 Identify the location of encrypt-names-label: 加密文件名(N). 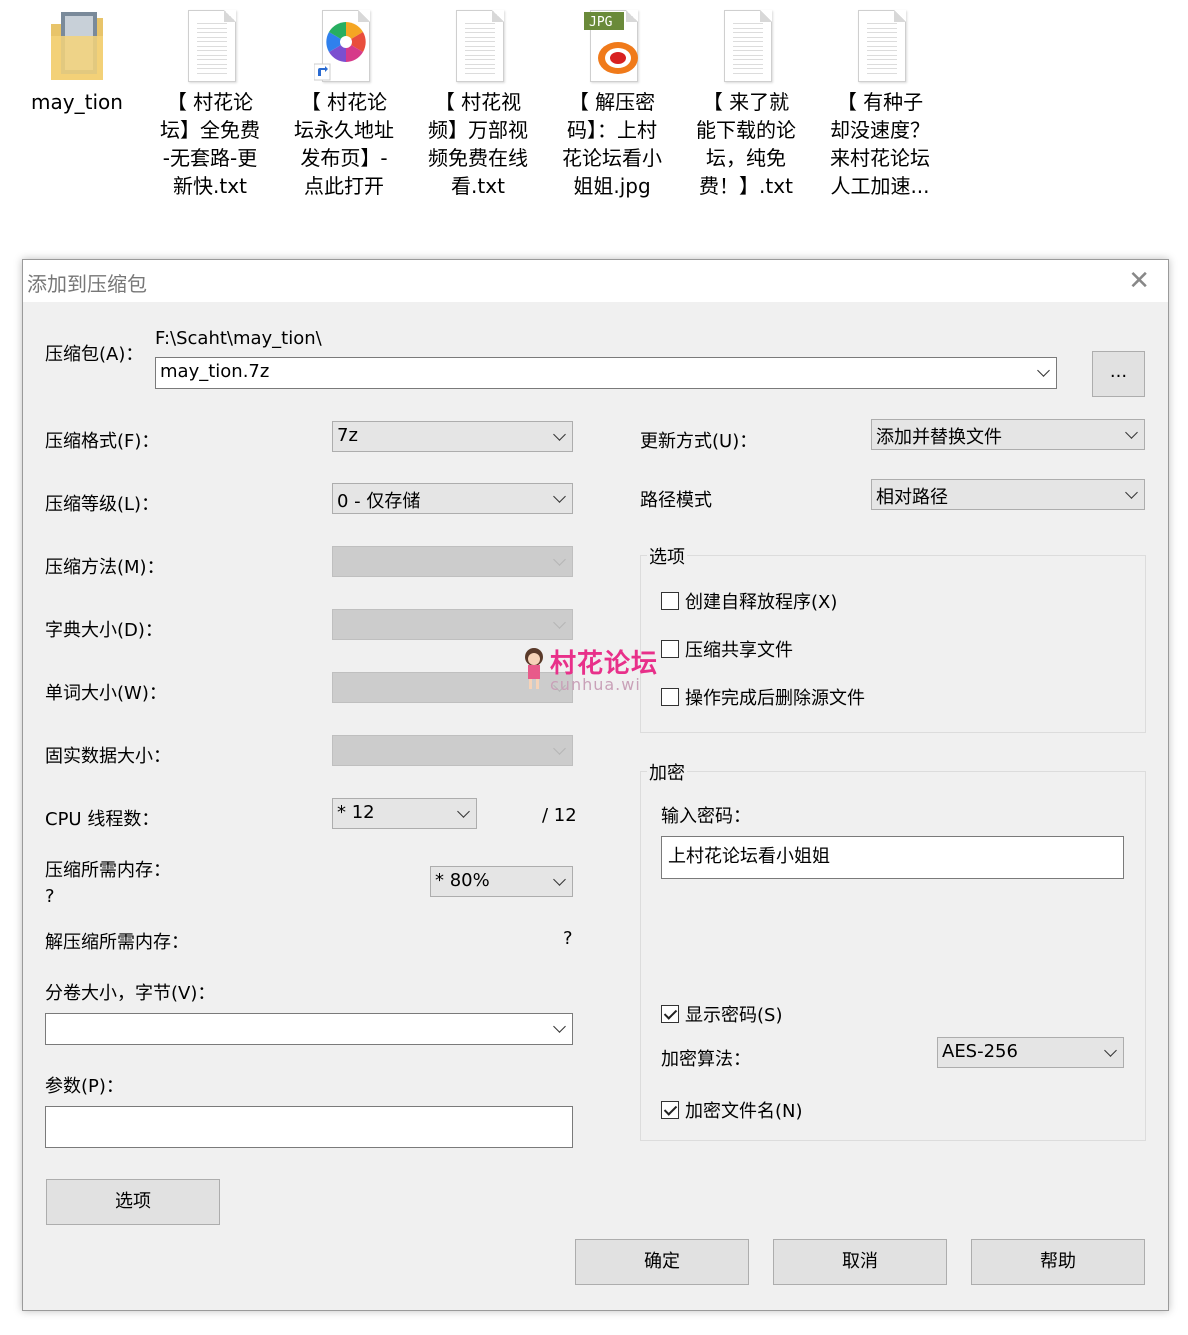
(744, 1111).